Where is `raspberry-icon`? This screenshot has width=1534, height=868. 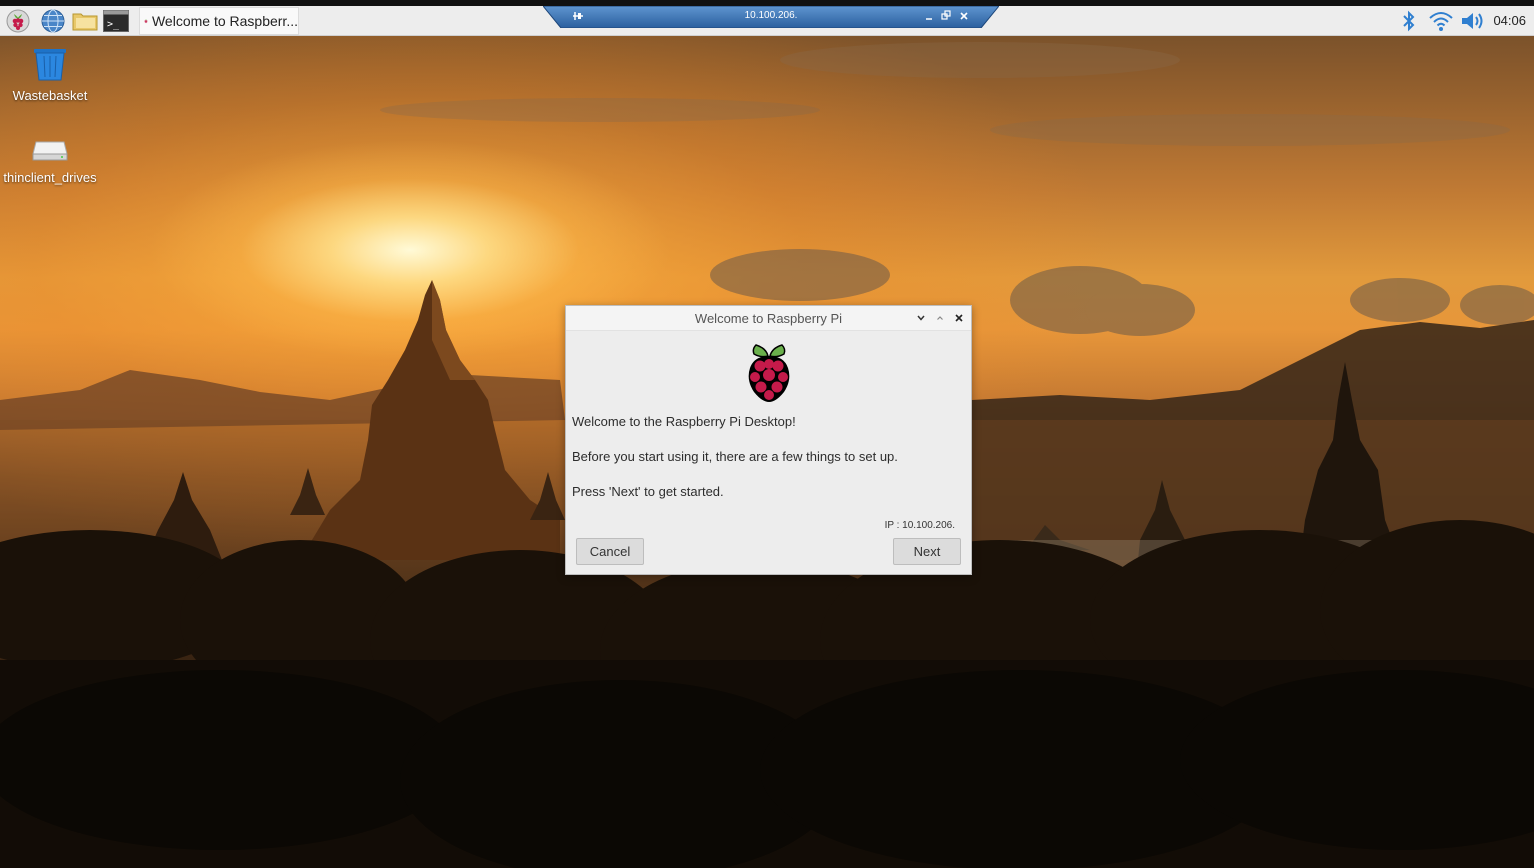
raspberry-icon is located at coordinates (146, 21).